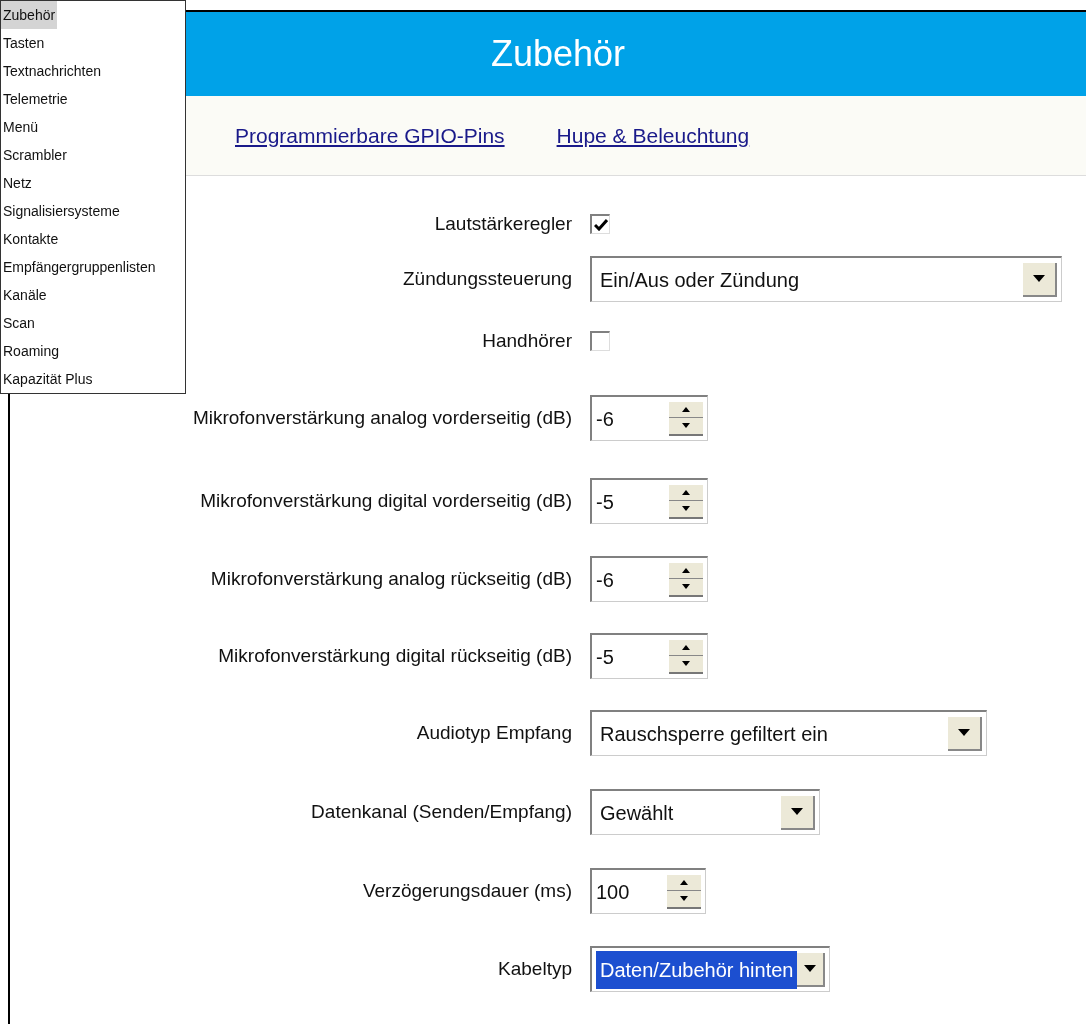 The image size is (1086, 1024). What do you see at coordinates (93, 379) in the screenshot?
I see `menu-item: Kapazität Plus` at bounding box center [93, 379].